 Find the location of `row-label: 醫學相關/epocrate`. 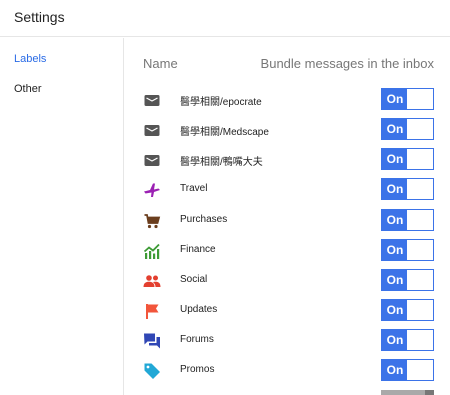

row-label: 醫學相關/epocrate is located at coordinates (221, 102).